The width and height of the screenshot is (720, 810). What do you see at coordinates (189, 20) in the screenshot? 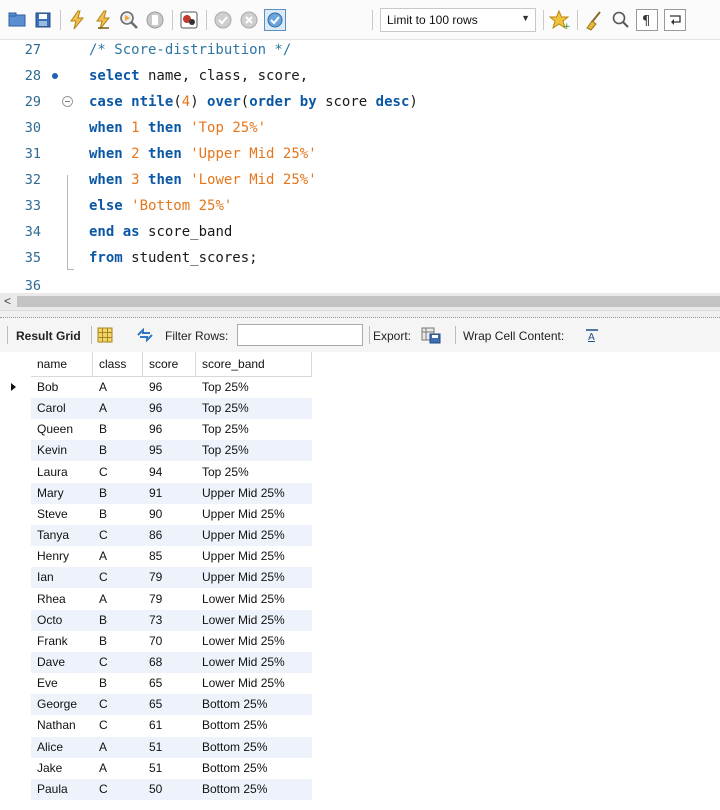
I see `toggle-error-icon` at bounding box center [189, 20].